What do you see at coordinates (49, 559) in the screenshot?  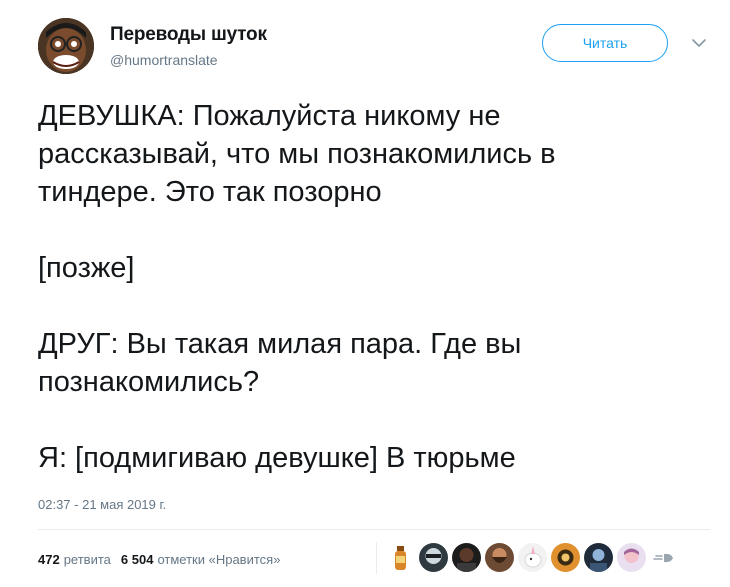 I see `retweets-count: 472` at bounding box center [49, 559].